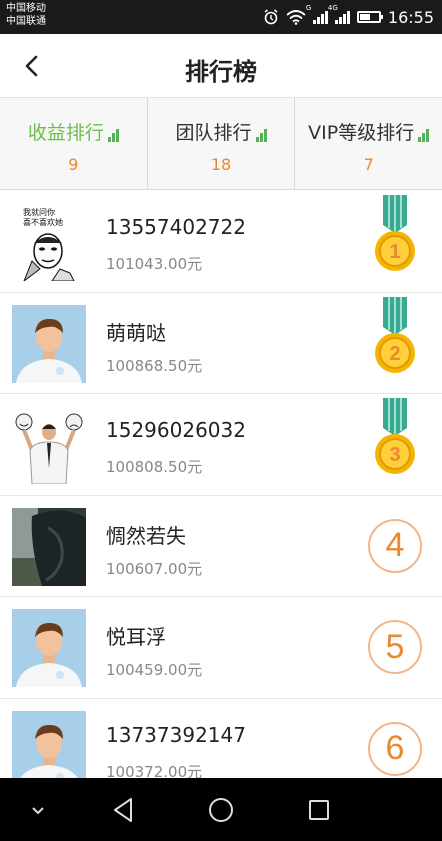 Image resolution: width=442 pixels, height=841 pixels. What do you see at coordinates (43, 222) in the screenshot?
I see `avatar-caption-2: 喜不喜欢她` at bounding box center [43, 222].